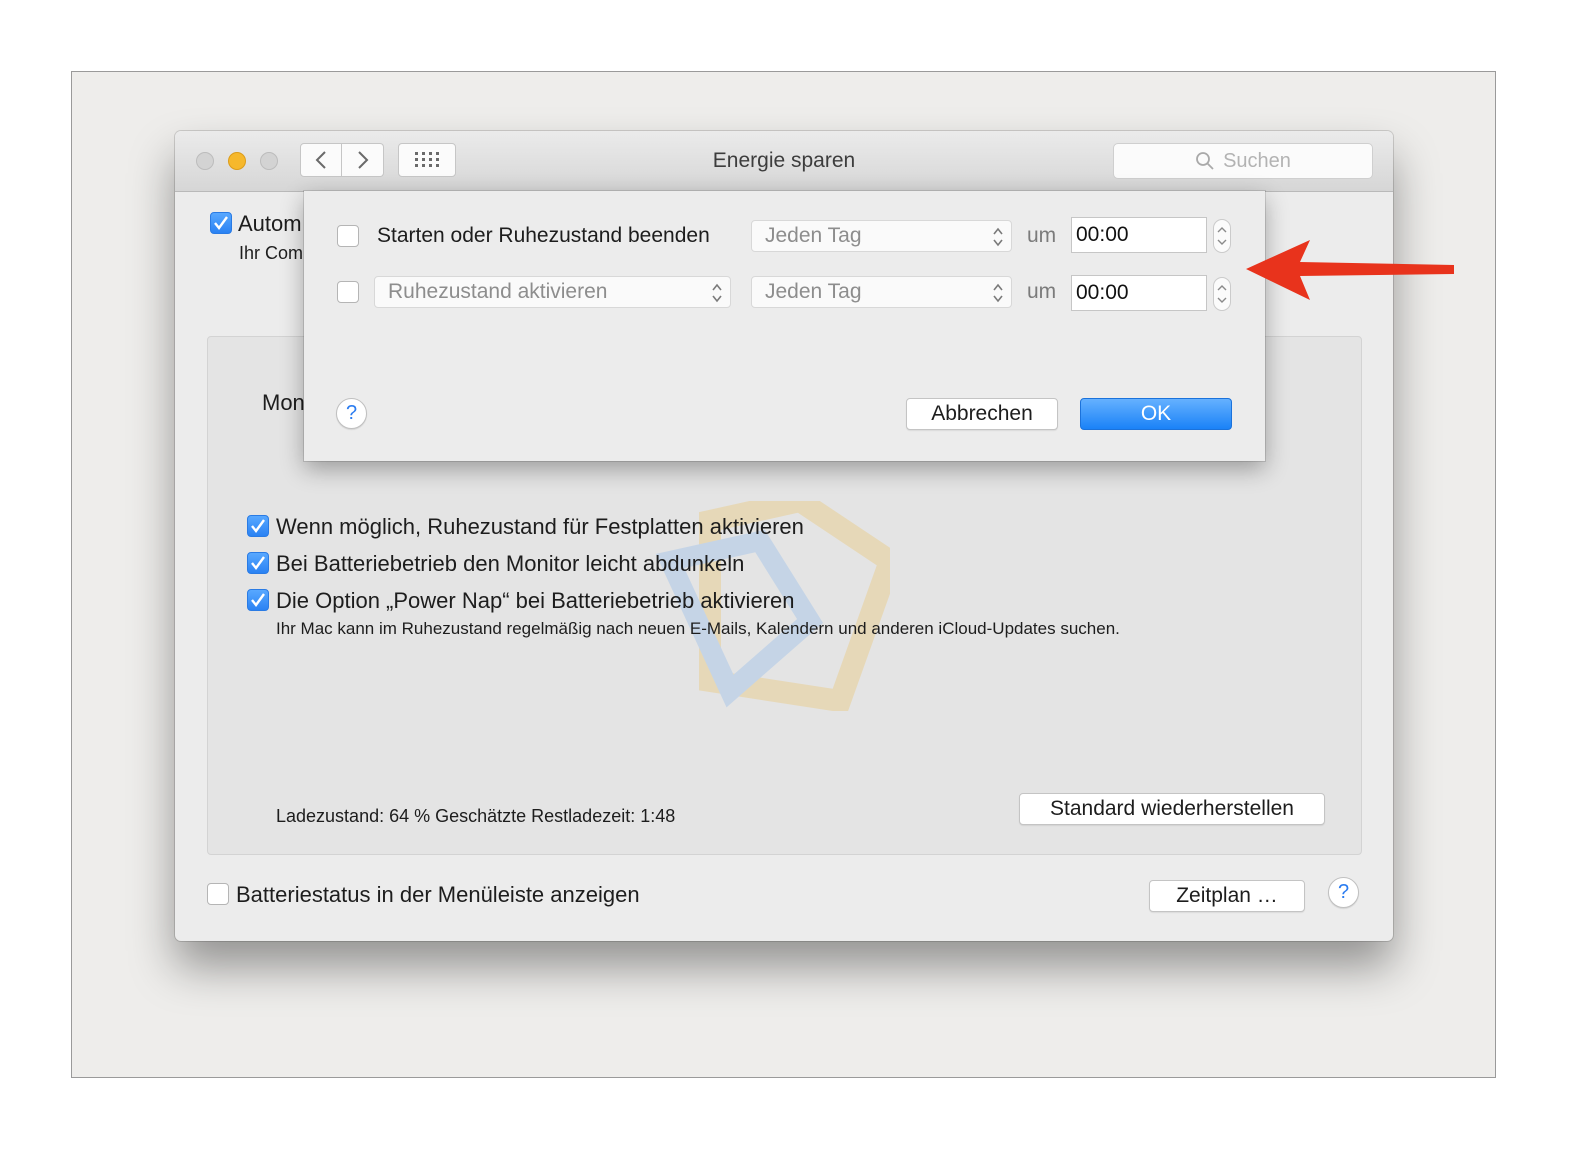 Image resolution: width=1590 pixels, height=1168 pixels. What do you see at coordinates (498, 291) in the screenshot?
I see `sleep-action-value: Ruhezustand aktivieren` at bounding box center [498, 291].